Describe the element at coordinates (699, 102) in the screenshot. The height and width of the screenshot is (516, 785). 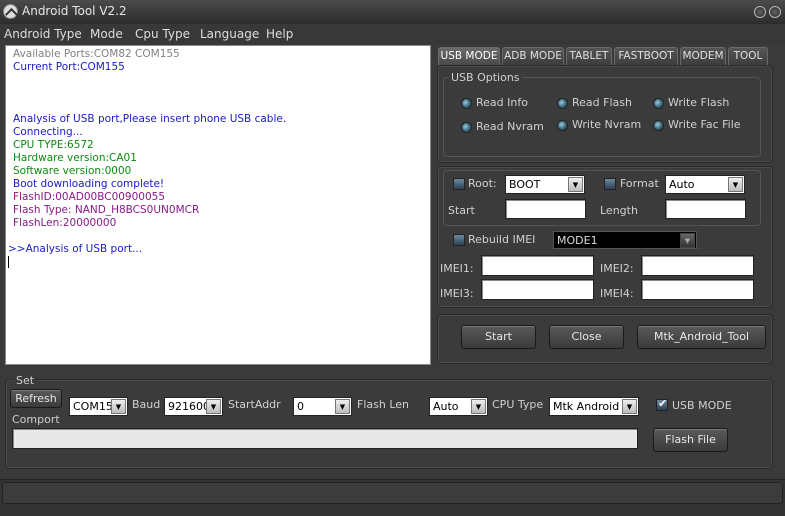
I see `write-flash-label: Write Flash` at that location.